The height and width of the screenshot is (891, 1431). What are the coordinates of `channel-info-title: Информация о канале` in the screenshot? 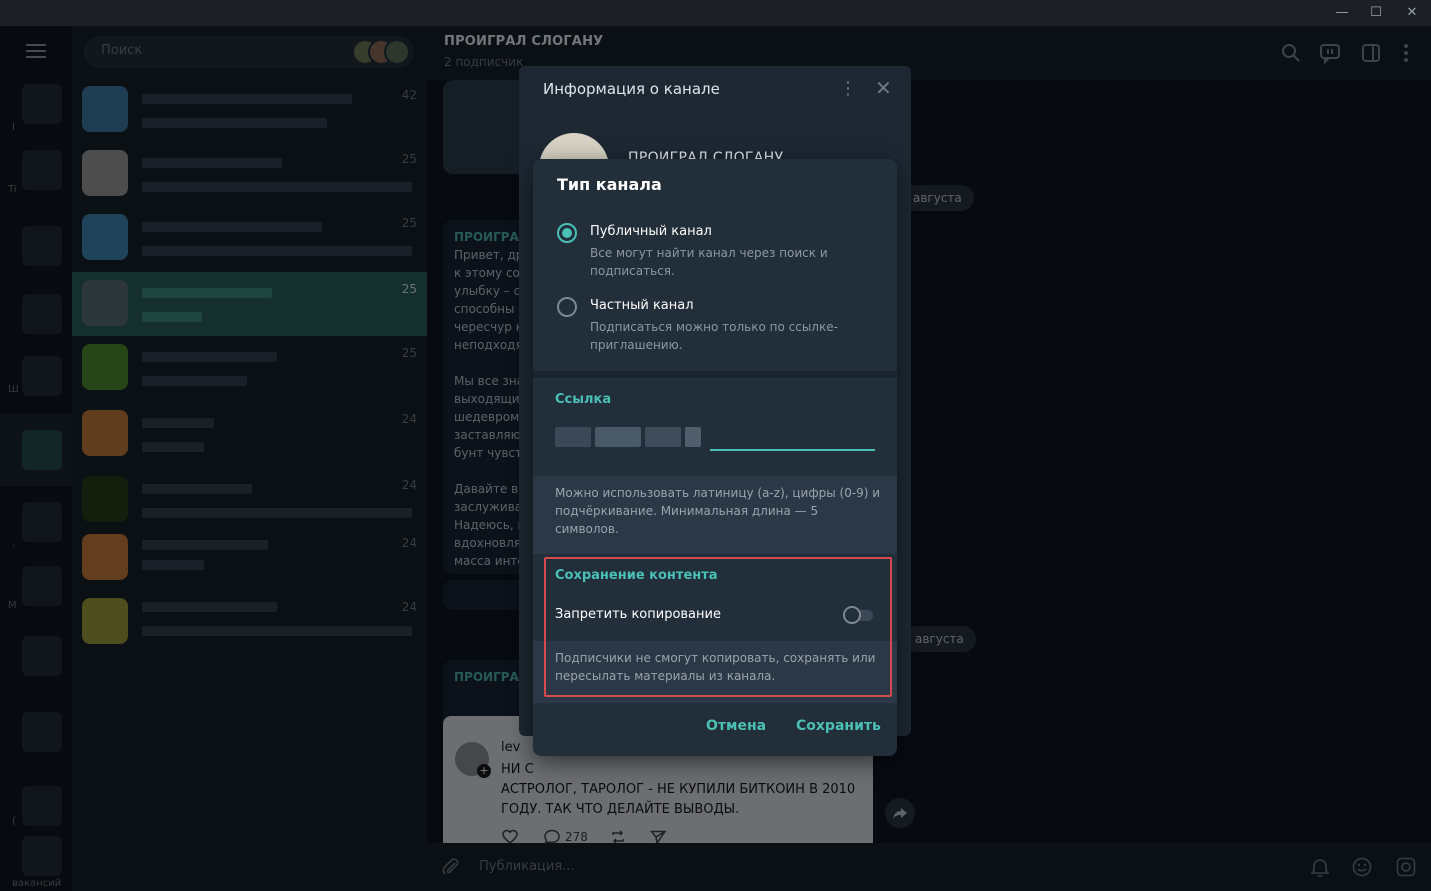 It's located at (631, 89).